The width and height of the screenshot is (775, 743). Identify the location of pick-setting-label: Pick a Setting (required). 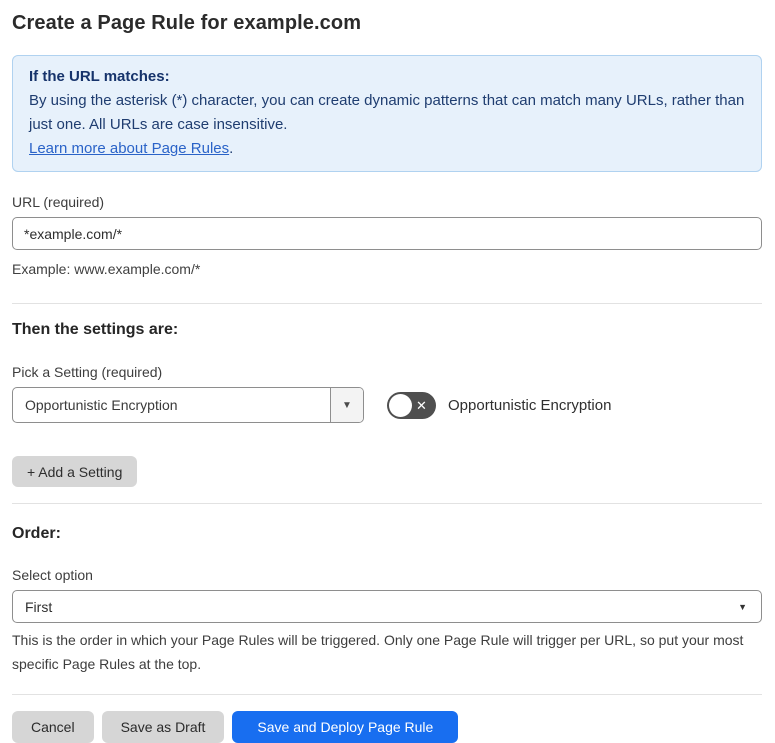
(87, 372).